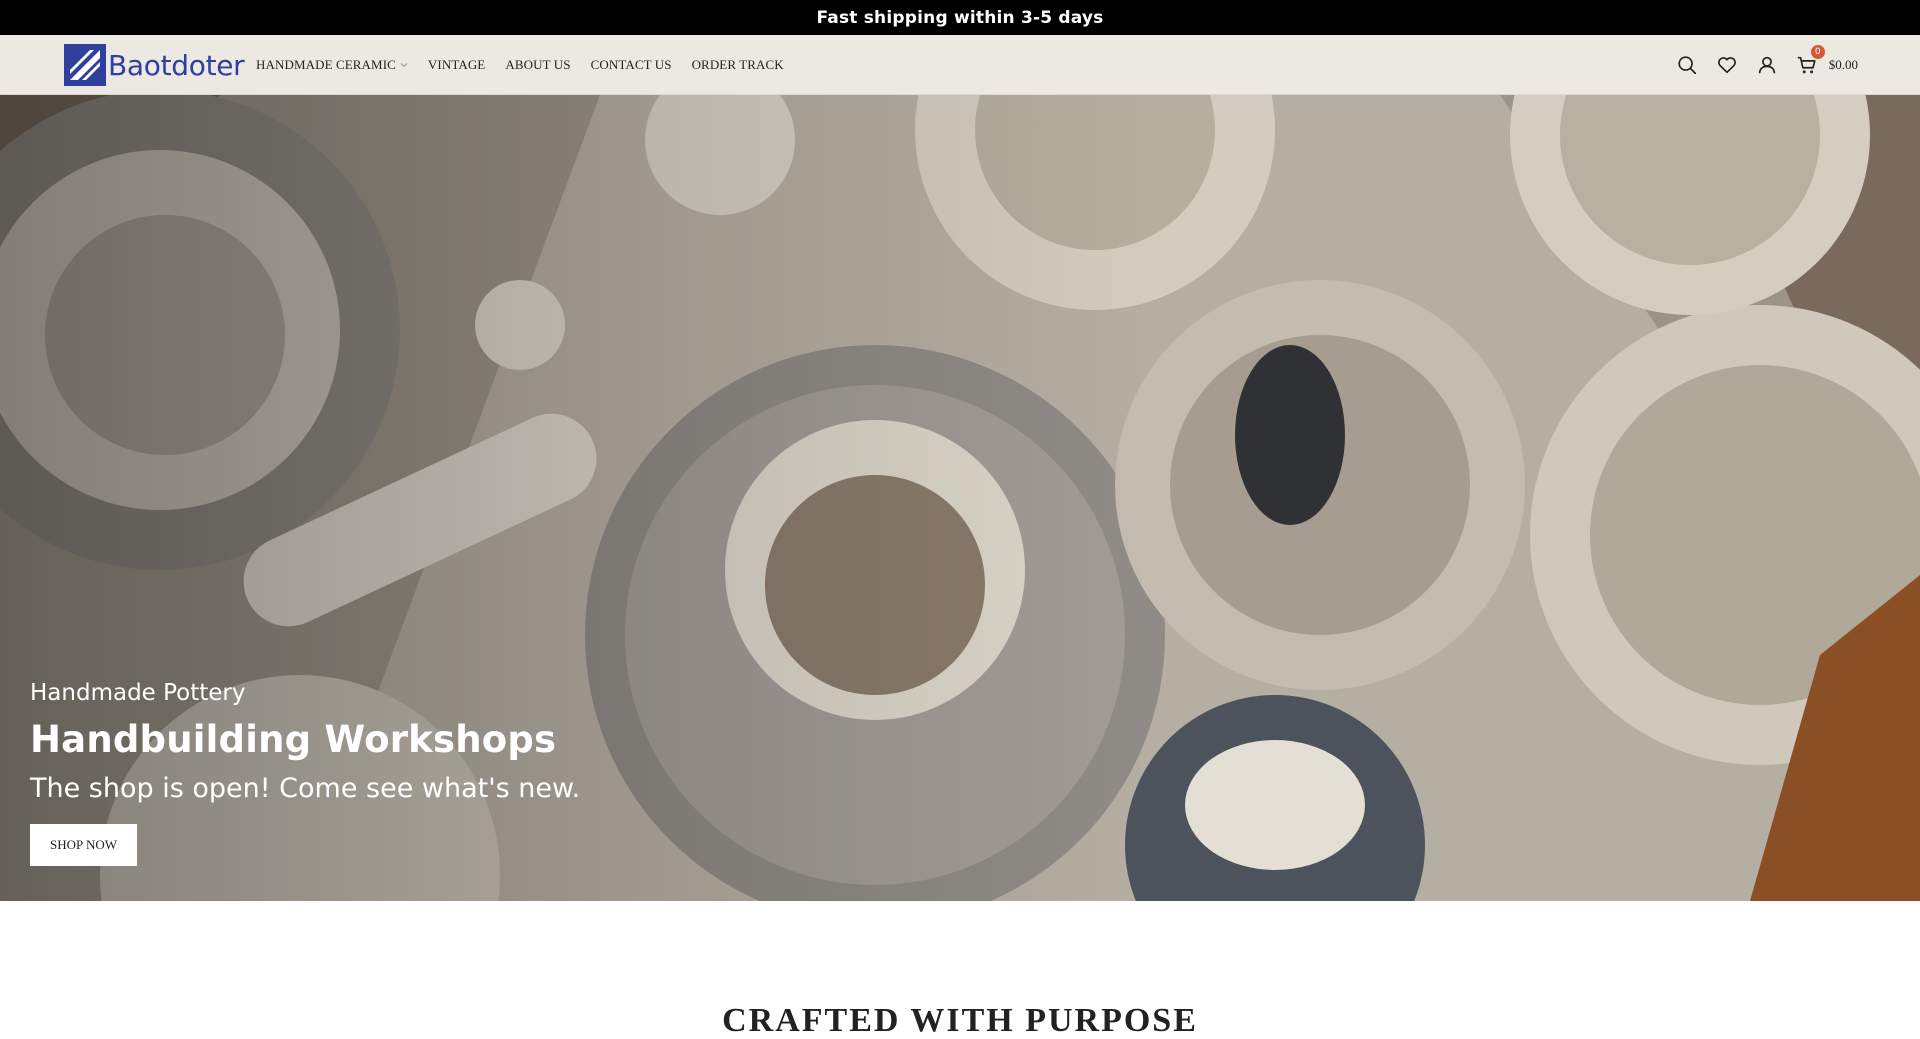  I want to click on nav-item-order-track: ORDER TRACK, so click(738, 65).